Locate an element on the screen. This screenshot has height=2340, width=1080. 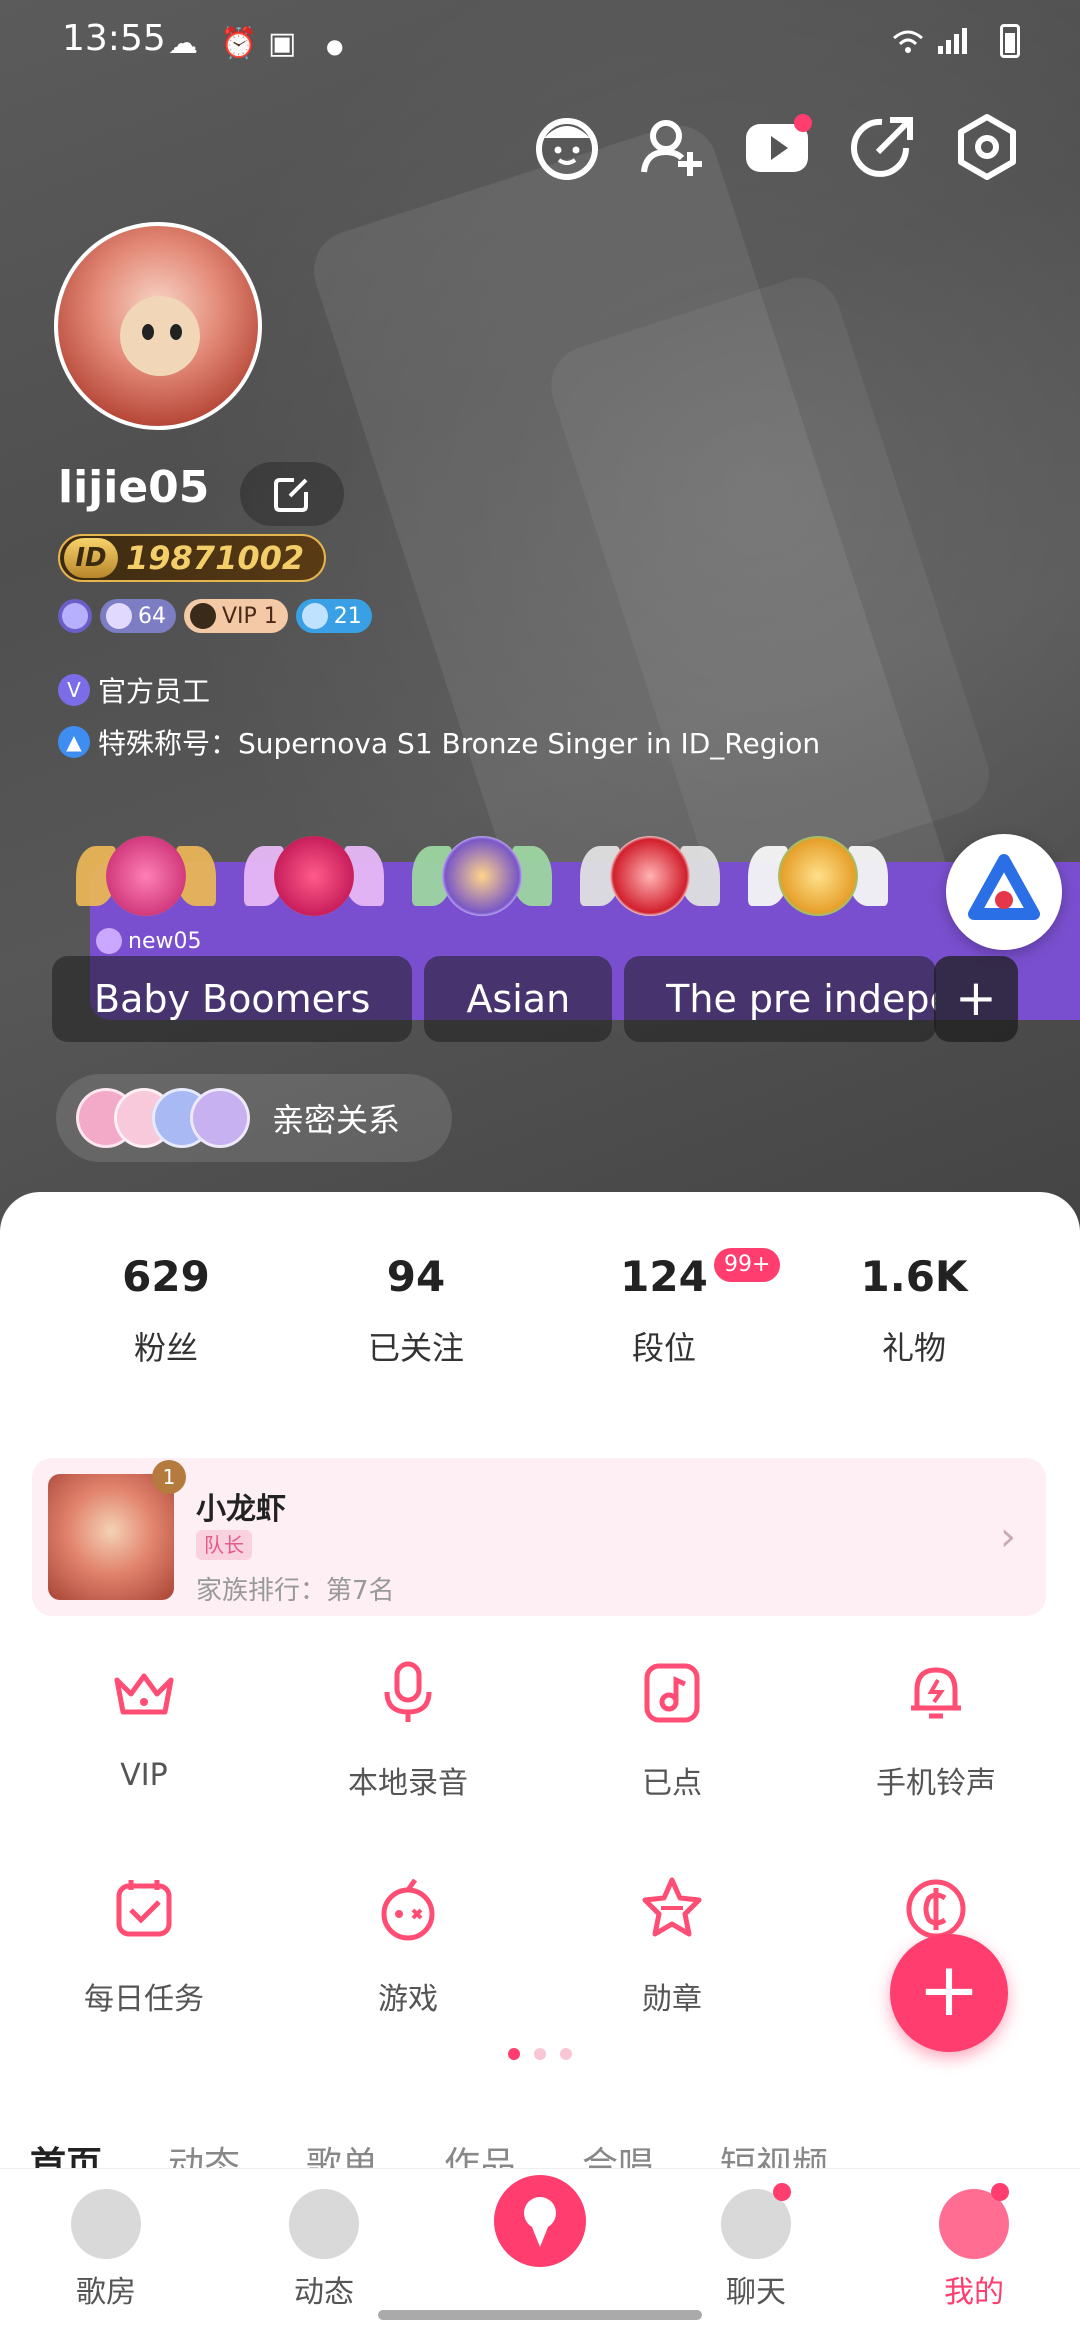
add-tag-button: + is located at coordinates (976, 999).